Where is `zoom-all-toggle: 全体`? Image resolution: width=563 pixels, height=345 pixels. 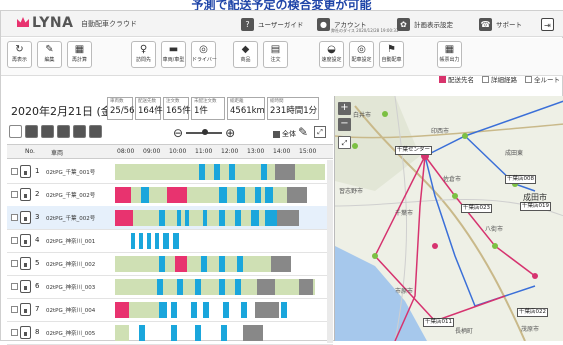 zoom-all-toggle: 全体 is located at coordinates (284, 134).